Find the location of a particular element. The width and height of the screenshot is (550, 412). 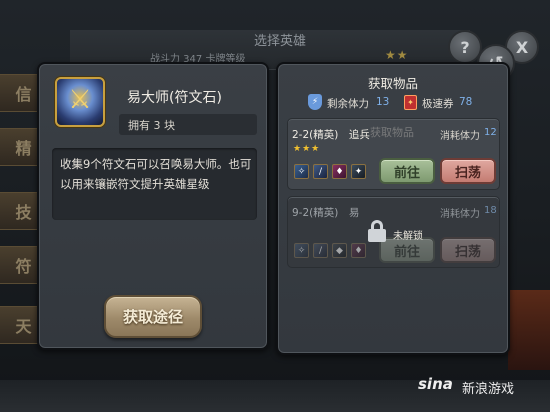

stage-stars-1: ★★★ is located at coordinates (307, 149).